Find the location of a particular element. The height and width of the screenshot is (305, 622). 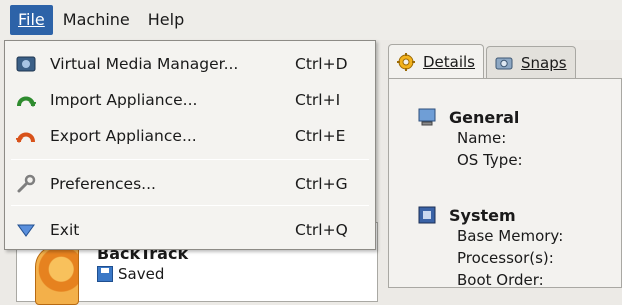

chip-icon is located at coordinates (427, 215).